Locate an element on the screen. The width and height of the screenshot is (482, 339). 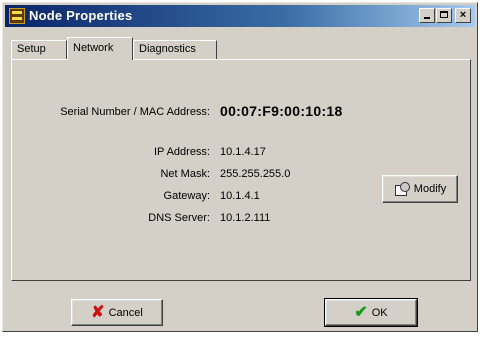
tab-diagnostics: Diagnostics is located at coordinates (175, 49).